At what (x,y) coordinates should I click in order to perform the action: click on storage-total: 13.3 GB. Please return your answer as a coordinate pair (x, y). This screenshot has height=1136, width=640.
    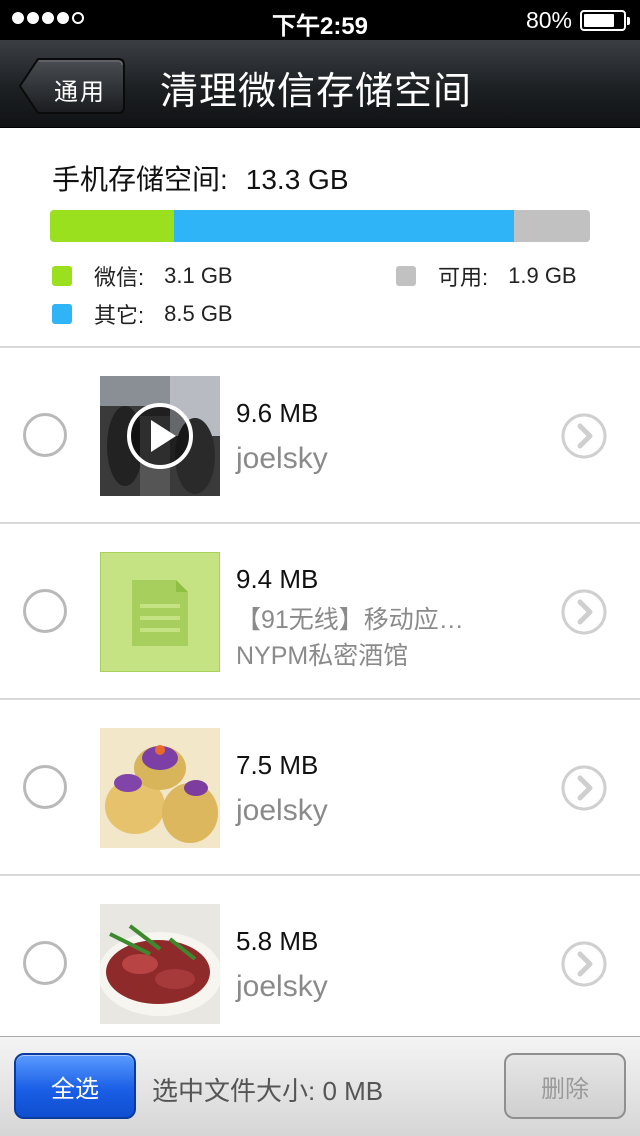
    Looking at the image, I should click on (297, 179).